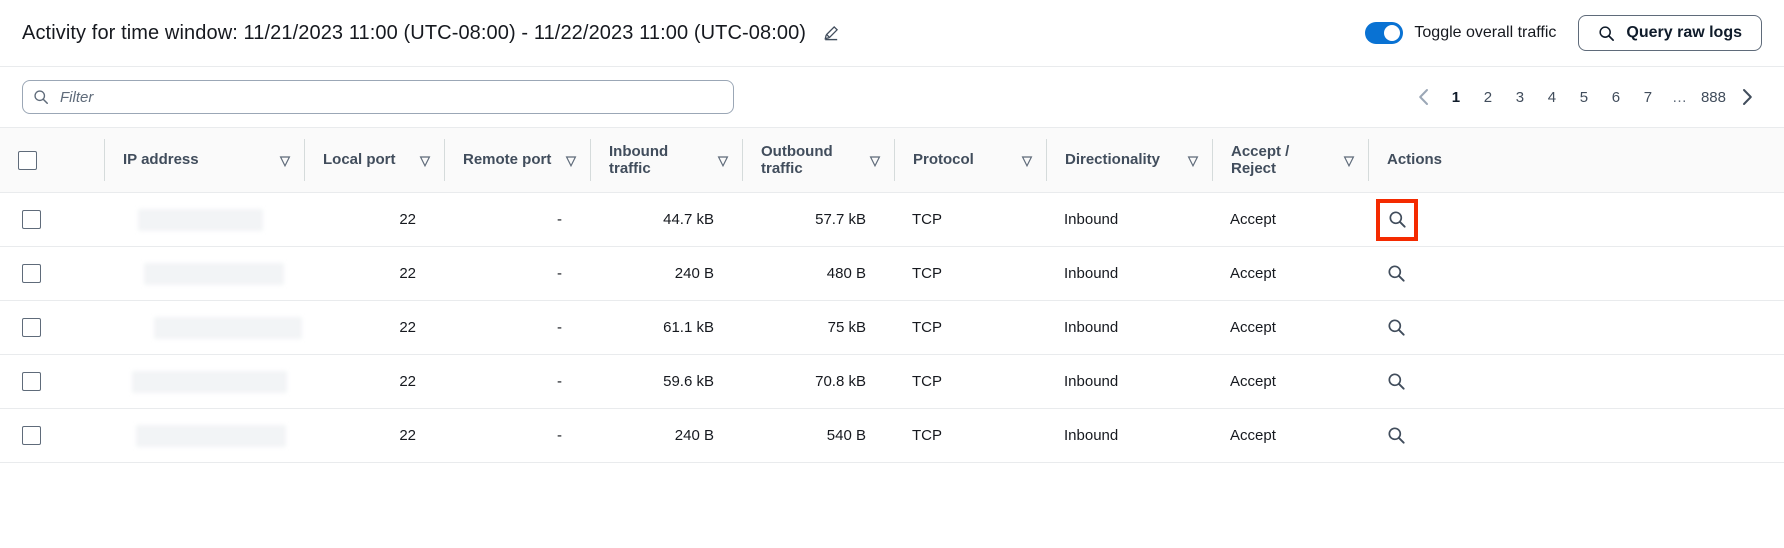 Image resolution: width=1784 pixels, height=548 pixels. I want to click on cell-outbound-traffic: 57.7 kB, so click(818, 219).